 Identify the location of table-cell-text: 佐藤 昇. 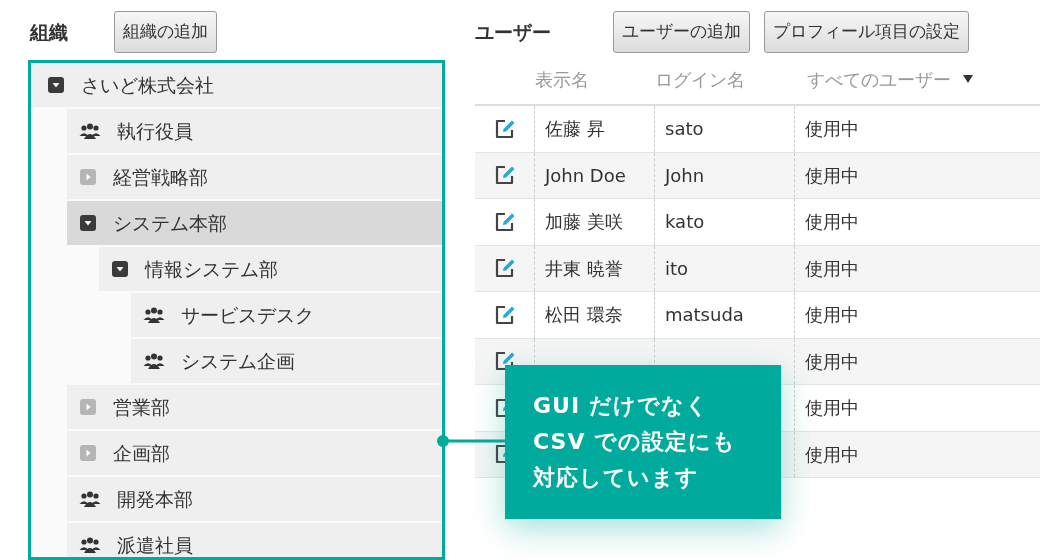
(575, 129).